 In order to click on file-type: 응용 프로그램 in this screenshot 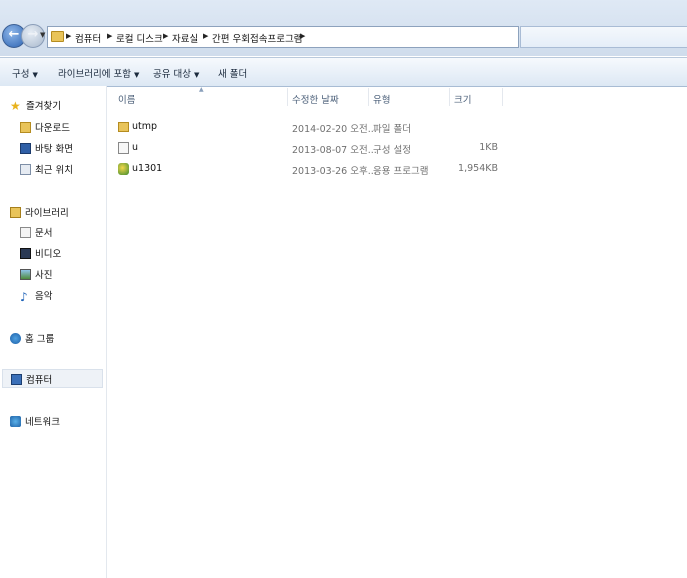, I will do `click(401, 171)`.